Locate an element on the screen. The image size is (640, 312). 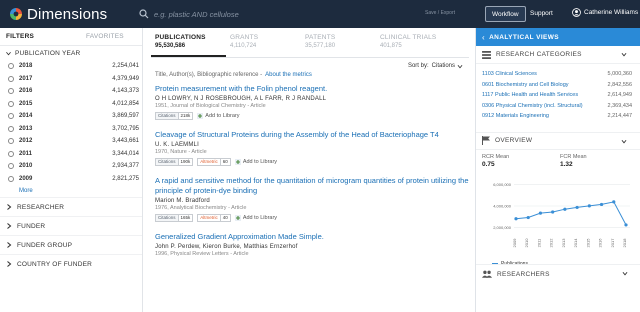
citations-badge: Citations 165k is located at coordinates (174, 217).